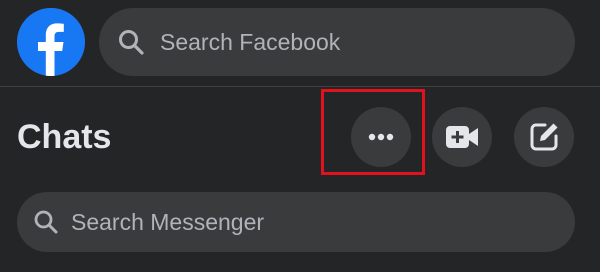  I want to click on new-message-button, so click(544, 137).